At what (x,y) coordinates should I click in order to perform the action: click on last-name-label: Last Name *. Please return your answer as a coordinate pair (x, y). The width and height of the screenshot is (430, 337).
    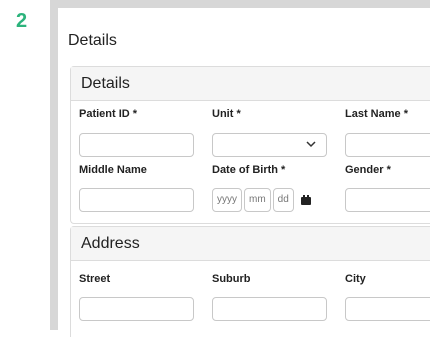
    Looking at the image, I should click on (376, 114).